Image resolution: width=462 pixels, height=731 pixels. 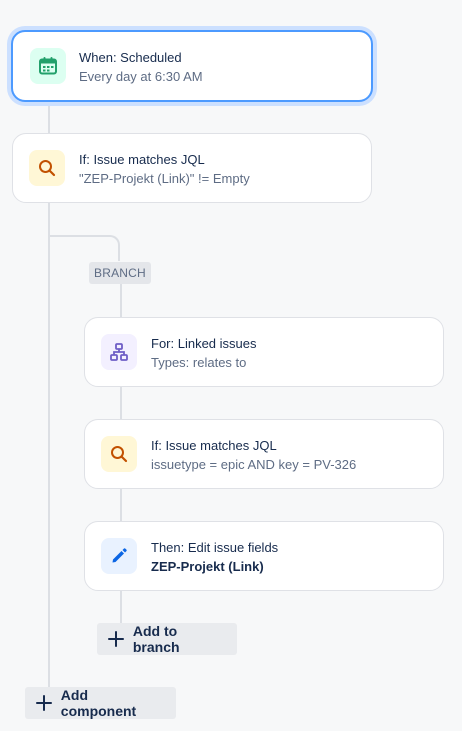 What do you see at coordinates (264, 352) in the screenshot?
I see `branch-for-card: For: Linked issues Types: relates to` at bounding box center [264, 352].